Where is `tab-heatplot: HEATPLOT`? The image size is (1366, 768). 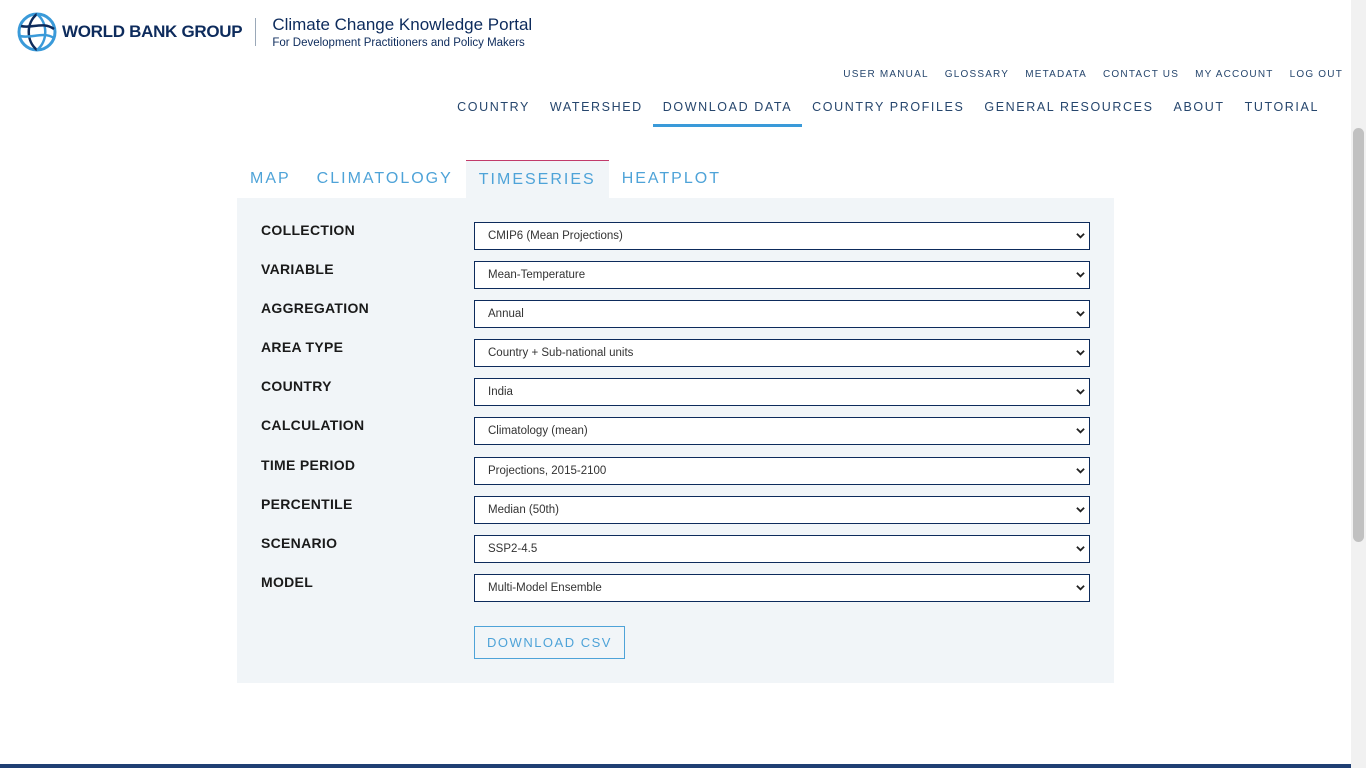 tab-heatplot: HEATPLOT is located at coordinates (671, 179).